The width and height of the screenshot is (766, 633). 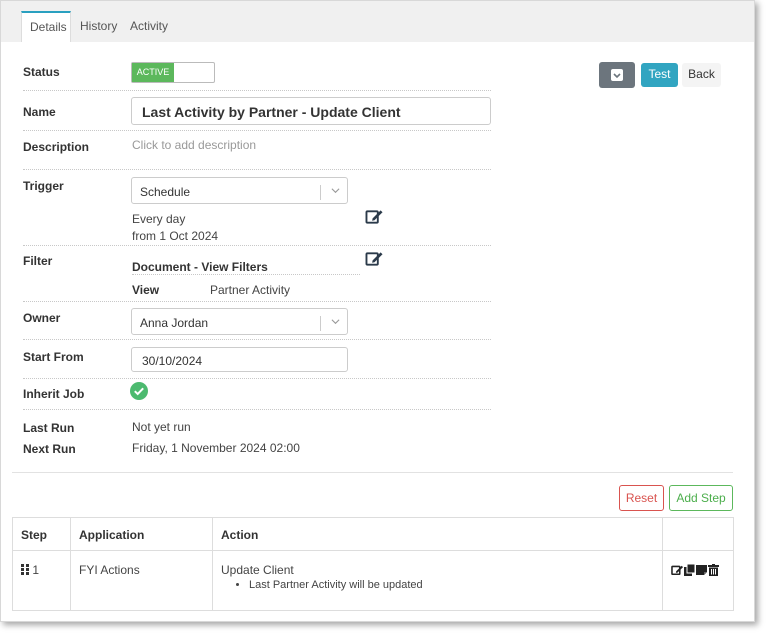 What do you see at coordinates (437, 534) in the screenshot?
I see `header-action: Action` at bounding box center [437, 534].